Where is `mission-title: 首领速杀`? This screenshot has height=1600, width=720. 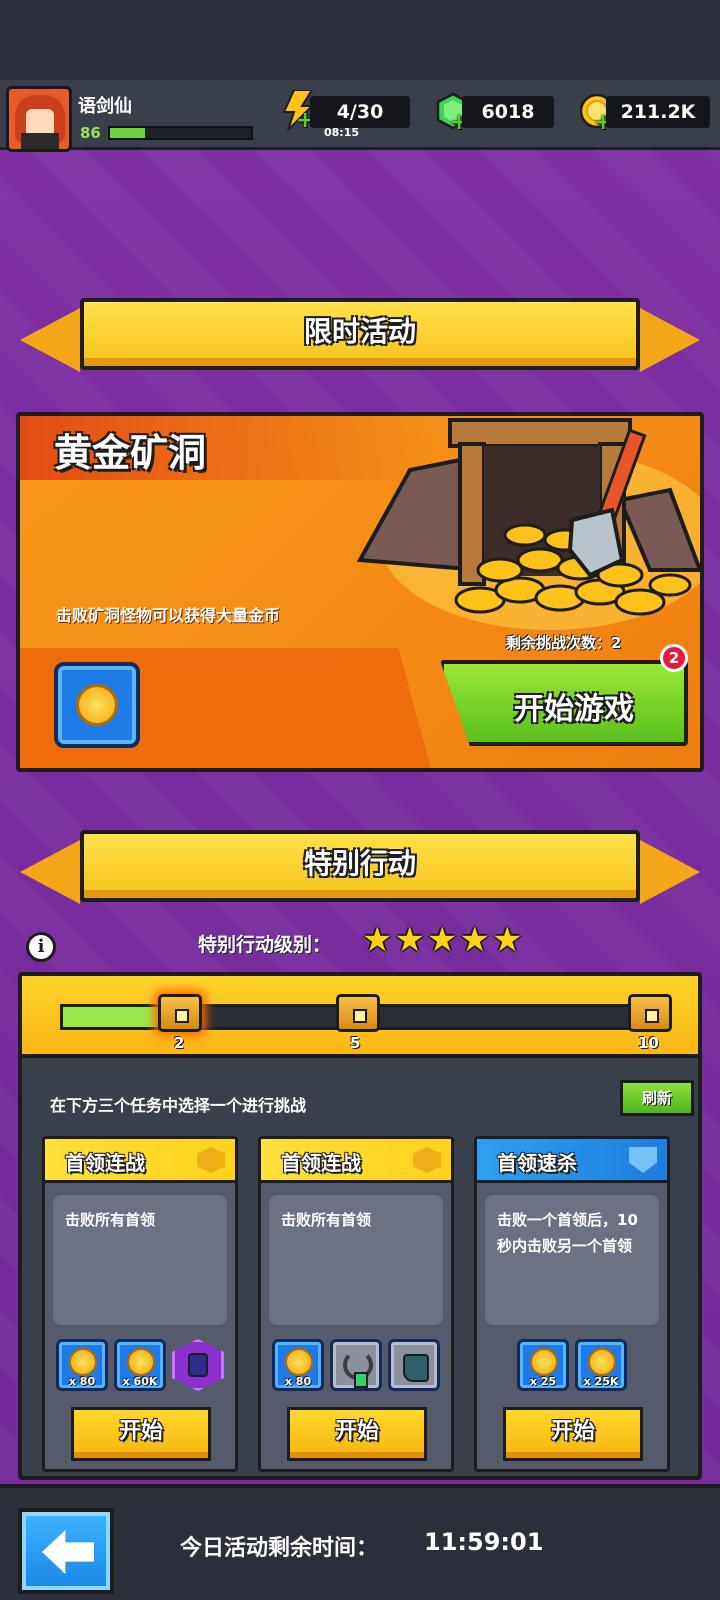 mission-title: 首领速杀 is located at coordinates (537, 1163).